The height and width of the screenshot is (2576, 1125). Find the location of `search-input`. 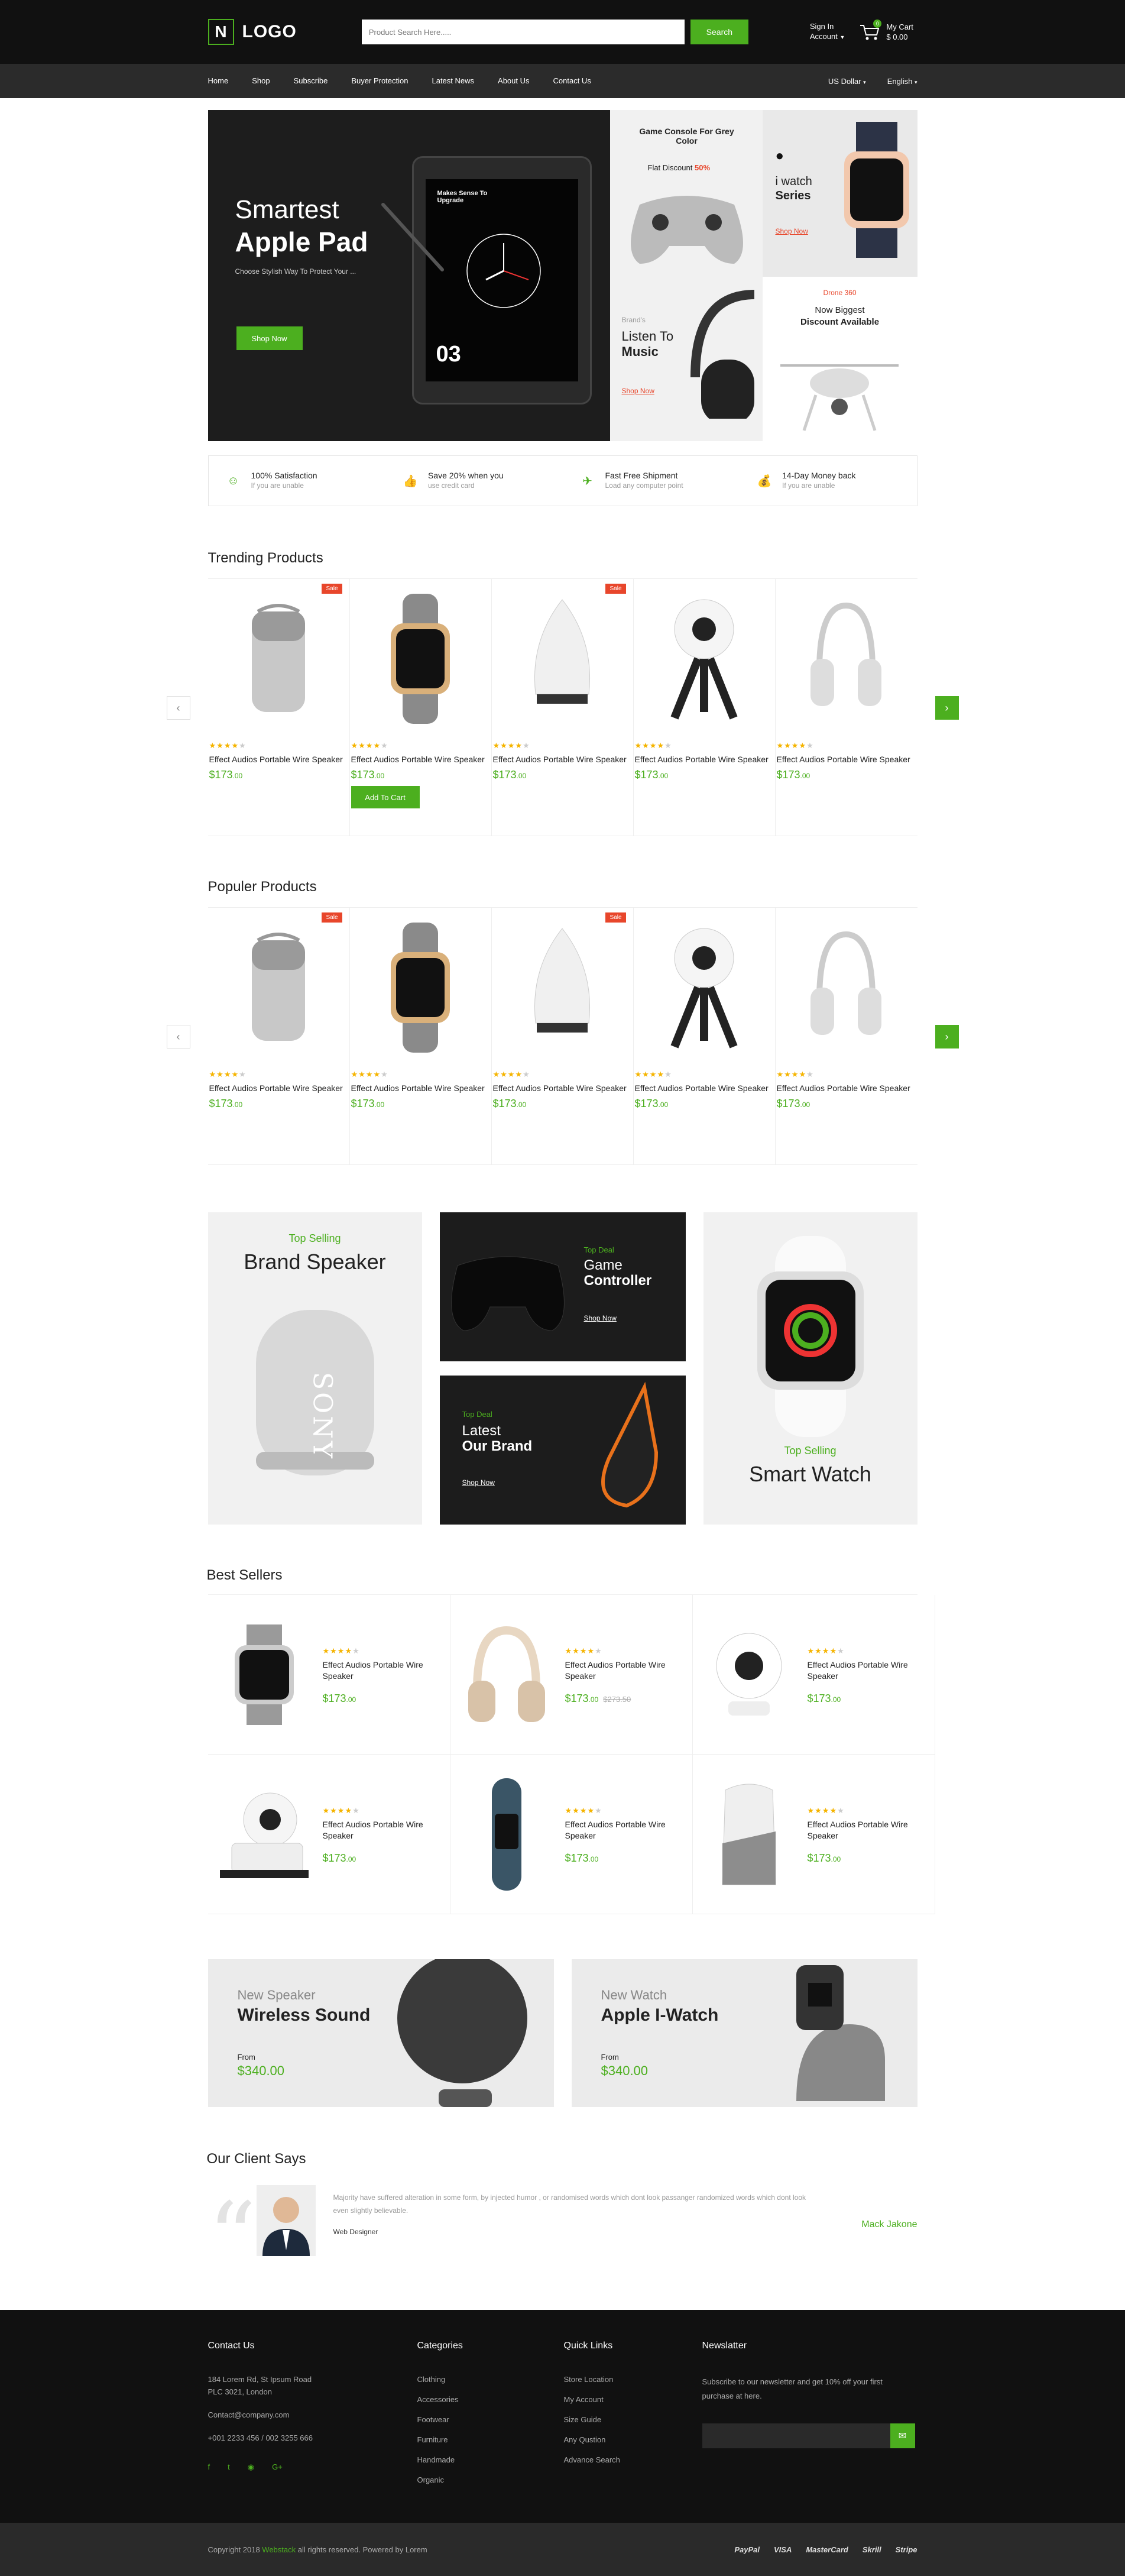

search-input is located at coordinates (523, 32).